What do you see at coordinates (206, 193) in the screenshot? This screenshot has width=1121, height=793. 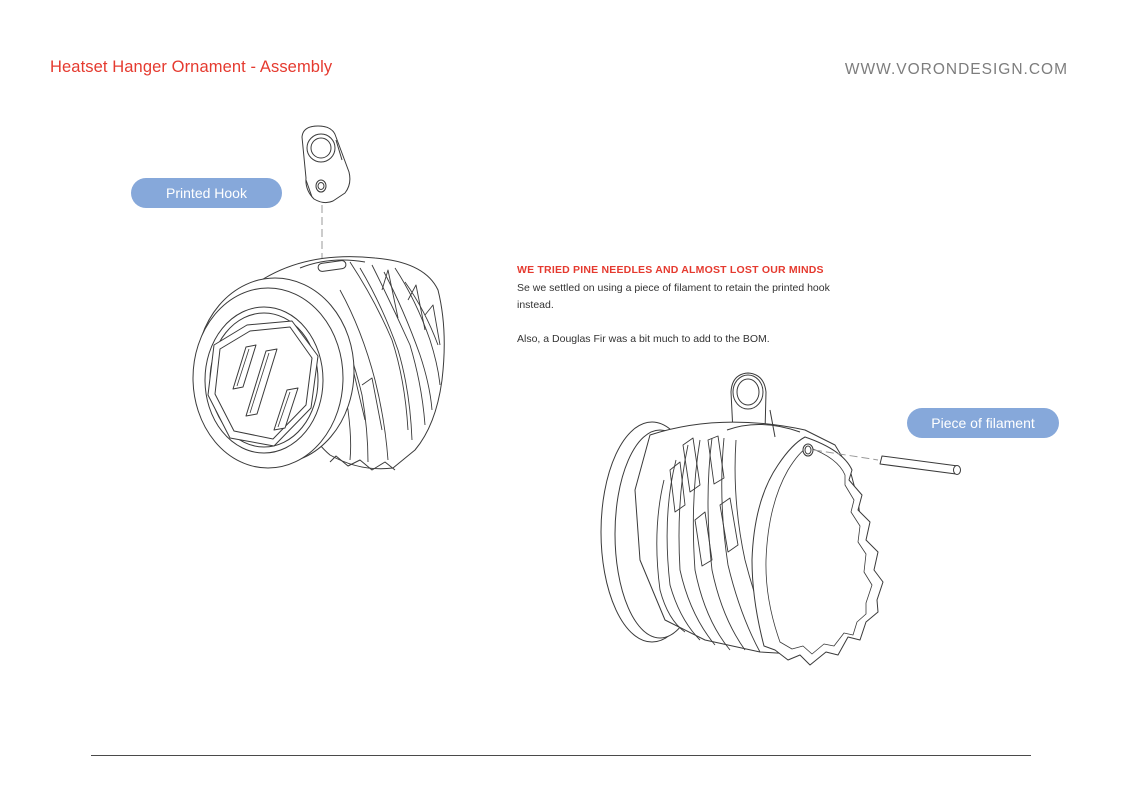 I see `callout-printed-hook: Printed Hook` at bounding box center [206, 193].